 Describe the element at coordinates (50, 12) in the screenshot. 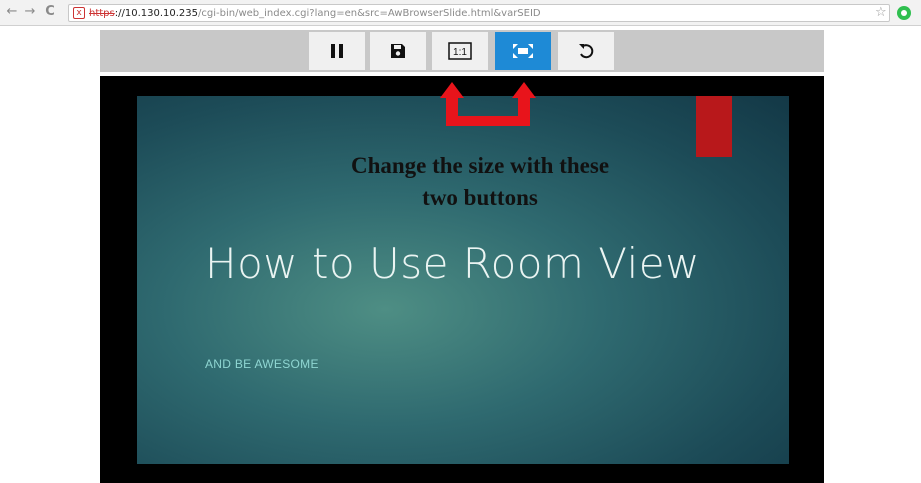

I see `reload-icon: C` at that location.